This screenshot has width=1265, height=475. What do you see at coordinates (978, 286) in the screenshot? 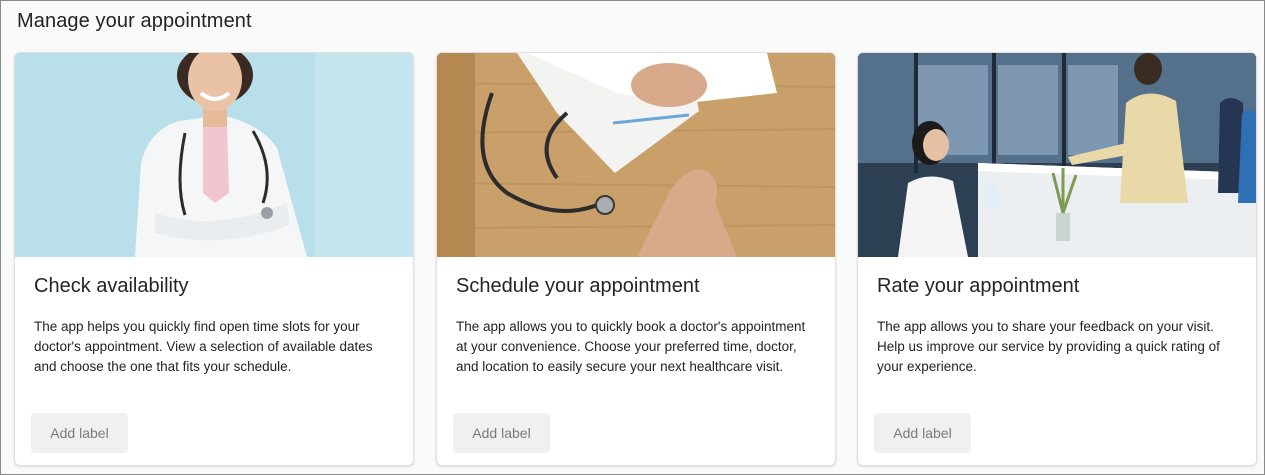
I see `card-title: Rate your appointment` at bounding box center [978, 286].